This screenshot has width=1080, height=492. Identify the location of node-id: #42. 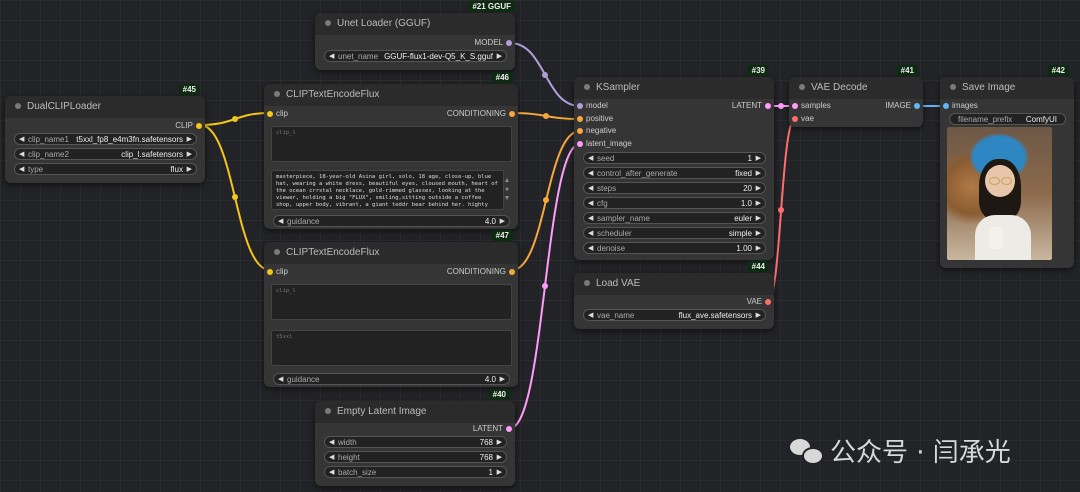
(1058, 70).